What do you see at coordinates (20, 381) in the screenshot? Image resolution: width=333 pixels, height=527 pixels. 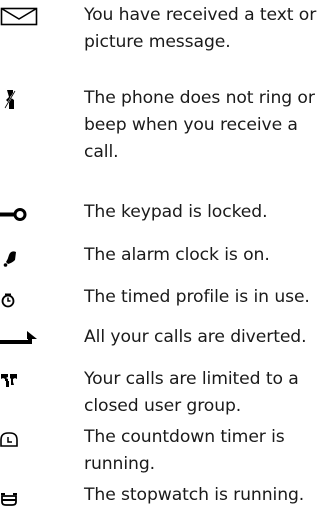 I see `user-group-icon` at bounding box center [20, 381].